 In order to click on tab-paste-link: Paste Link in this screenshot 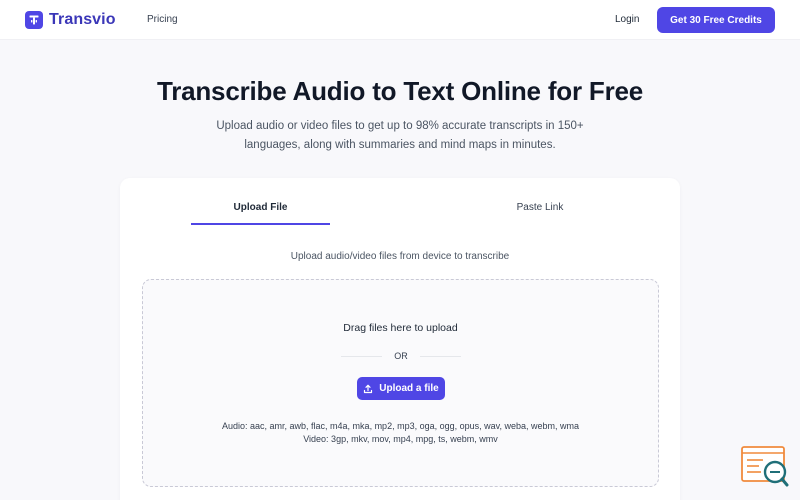, I will do `click(540, 207)`.